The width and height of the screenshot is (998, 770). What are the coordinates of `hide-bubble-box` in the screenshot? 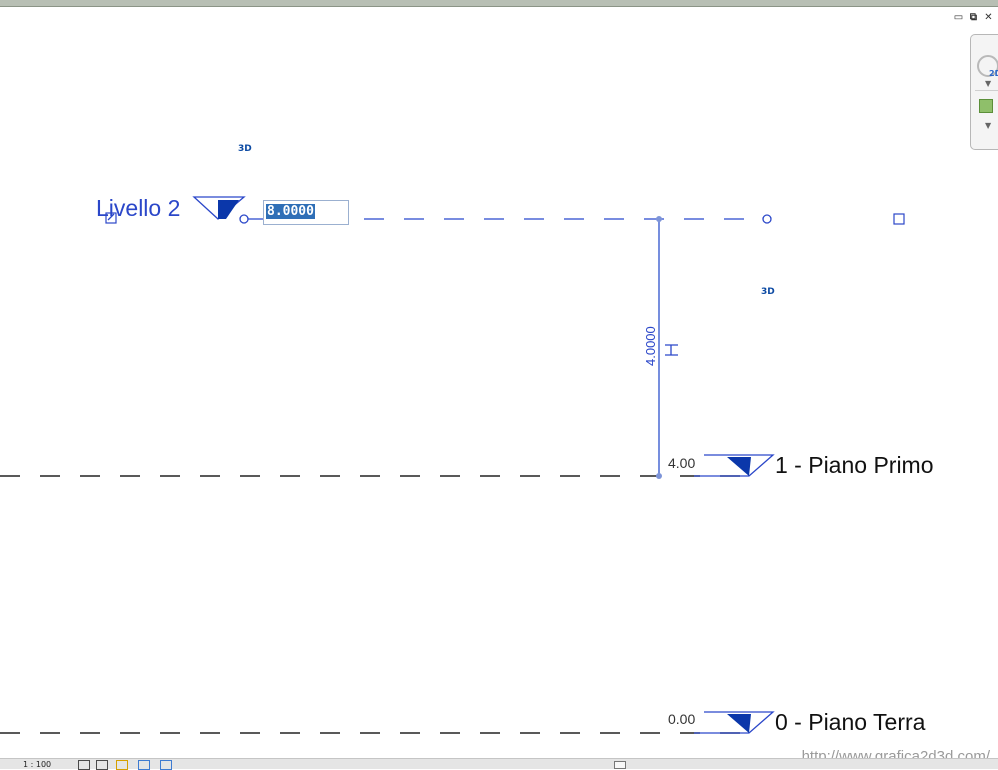 It's located at (899, 219).